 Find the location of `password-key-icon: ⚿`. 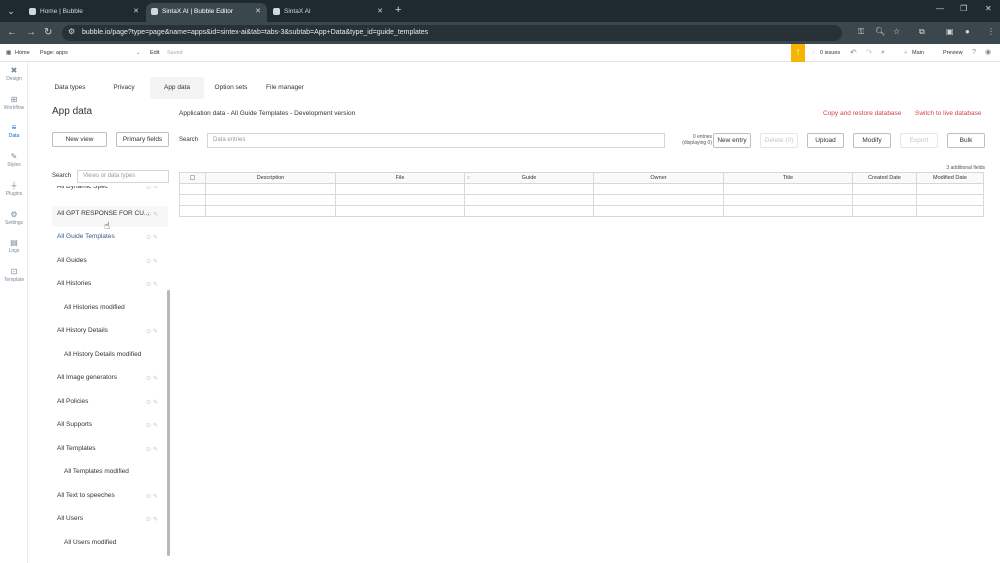

password-key-icon: ⚿ is located at coordinates (861, 32).